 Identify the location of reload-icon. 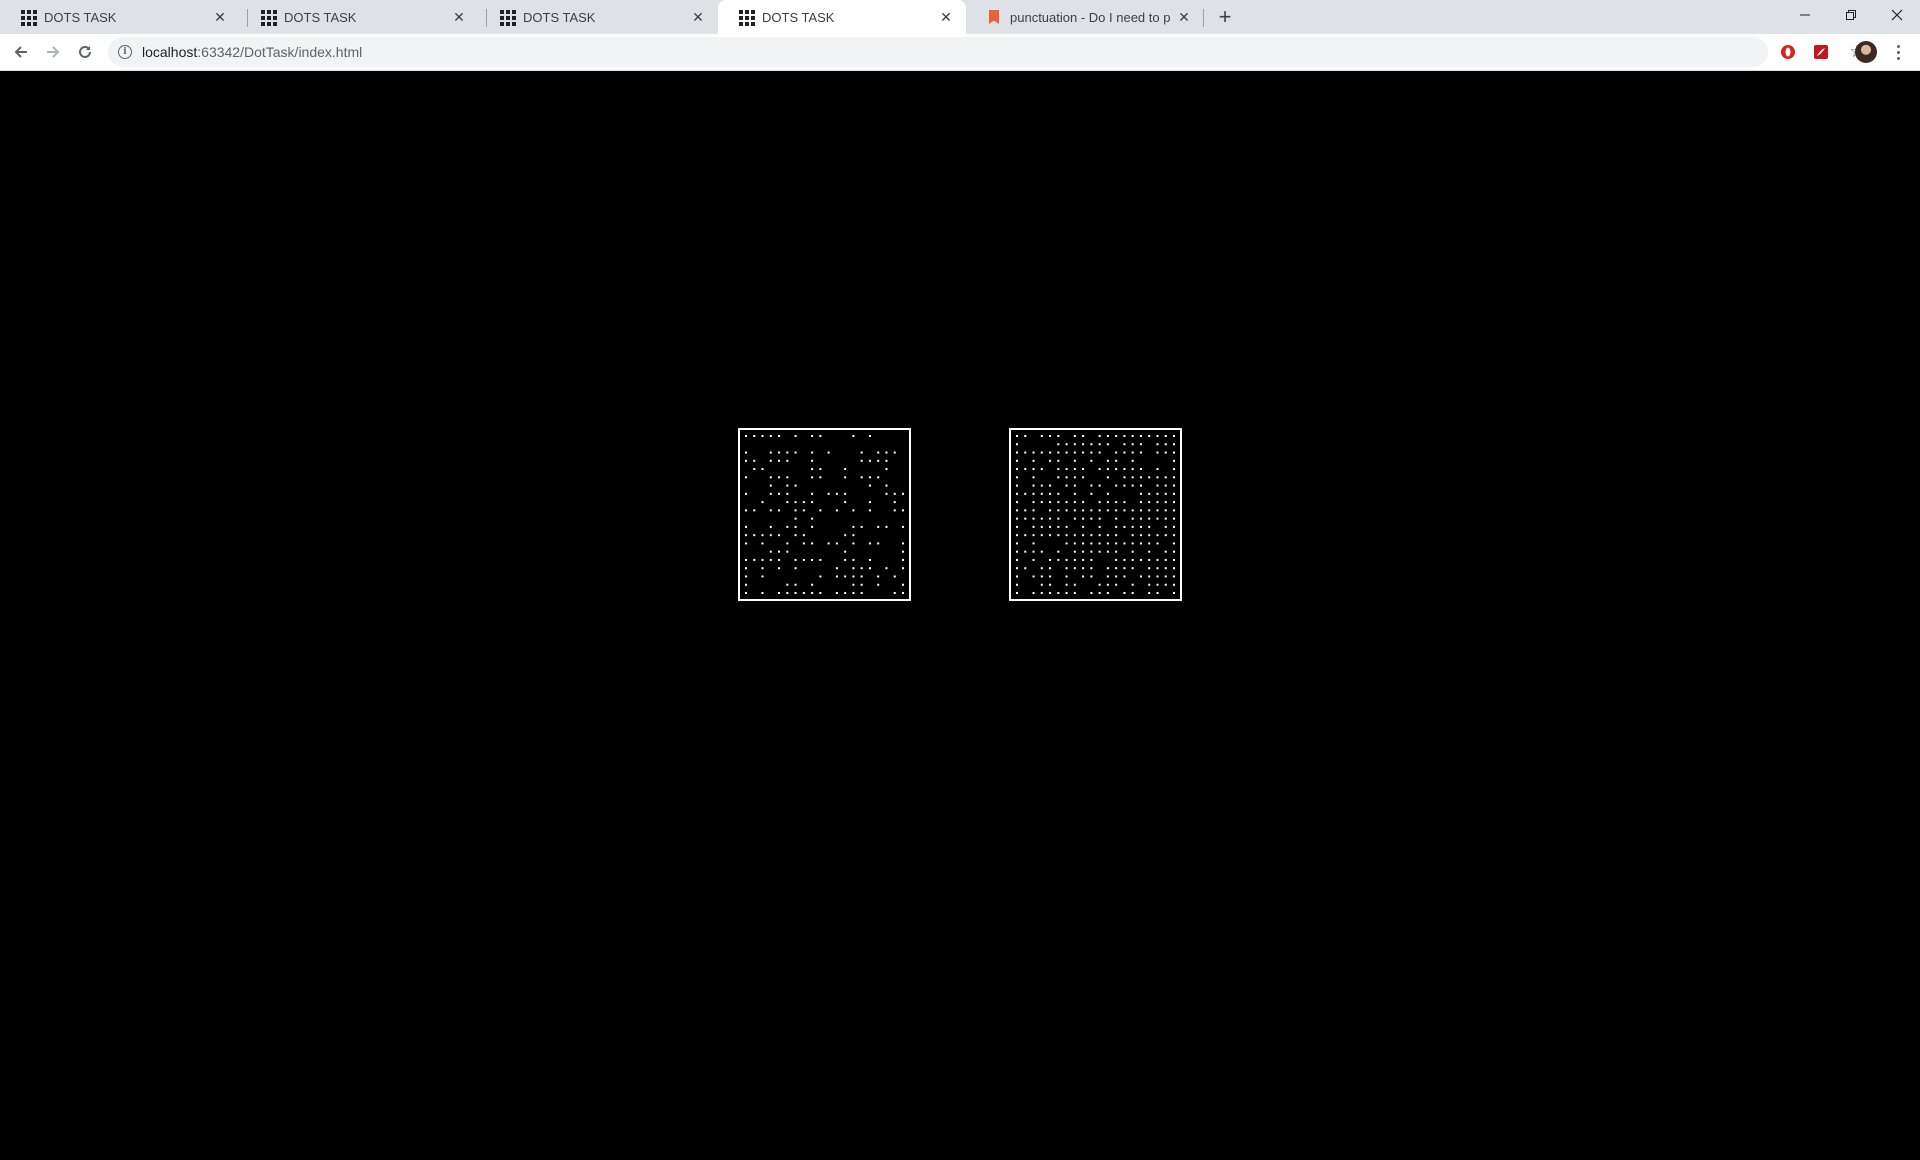
(85, 51).